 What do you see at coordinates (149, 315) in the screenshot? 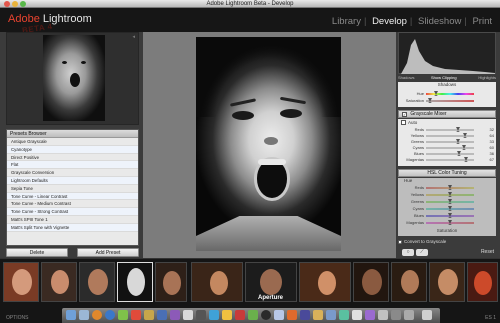
I see `address-book-icon` at bounding box center [149, 315].